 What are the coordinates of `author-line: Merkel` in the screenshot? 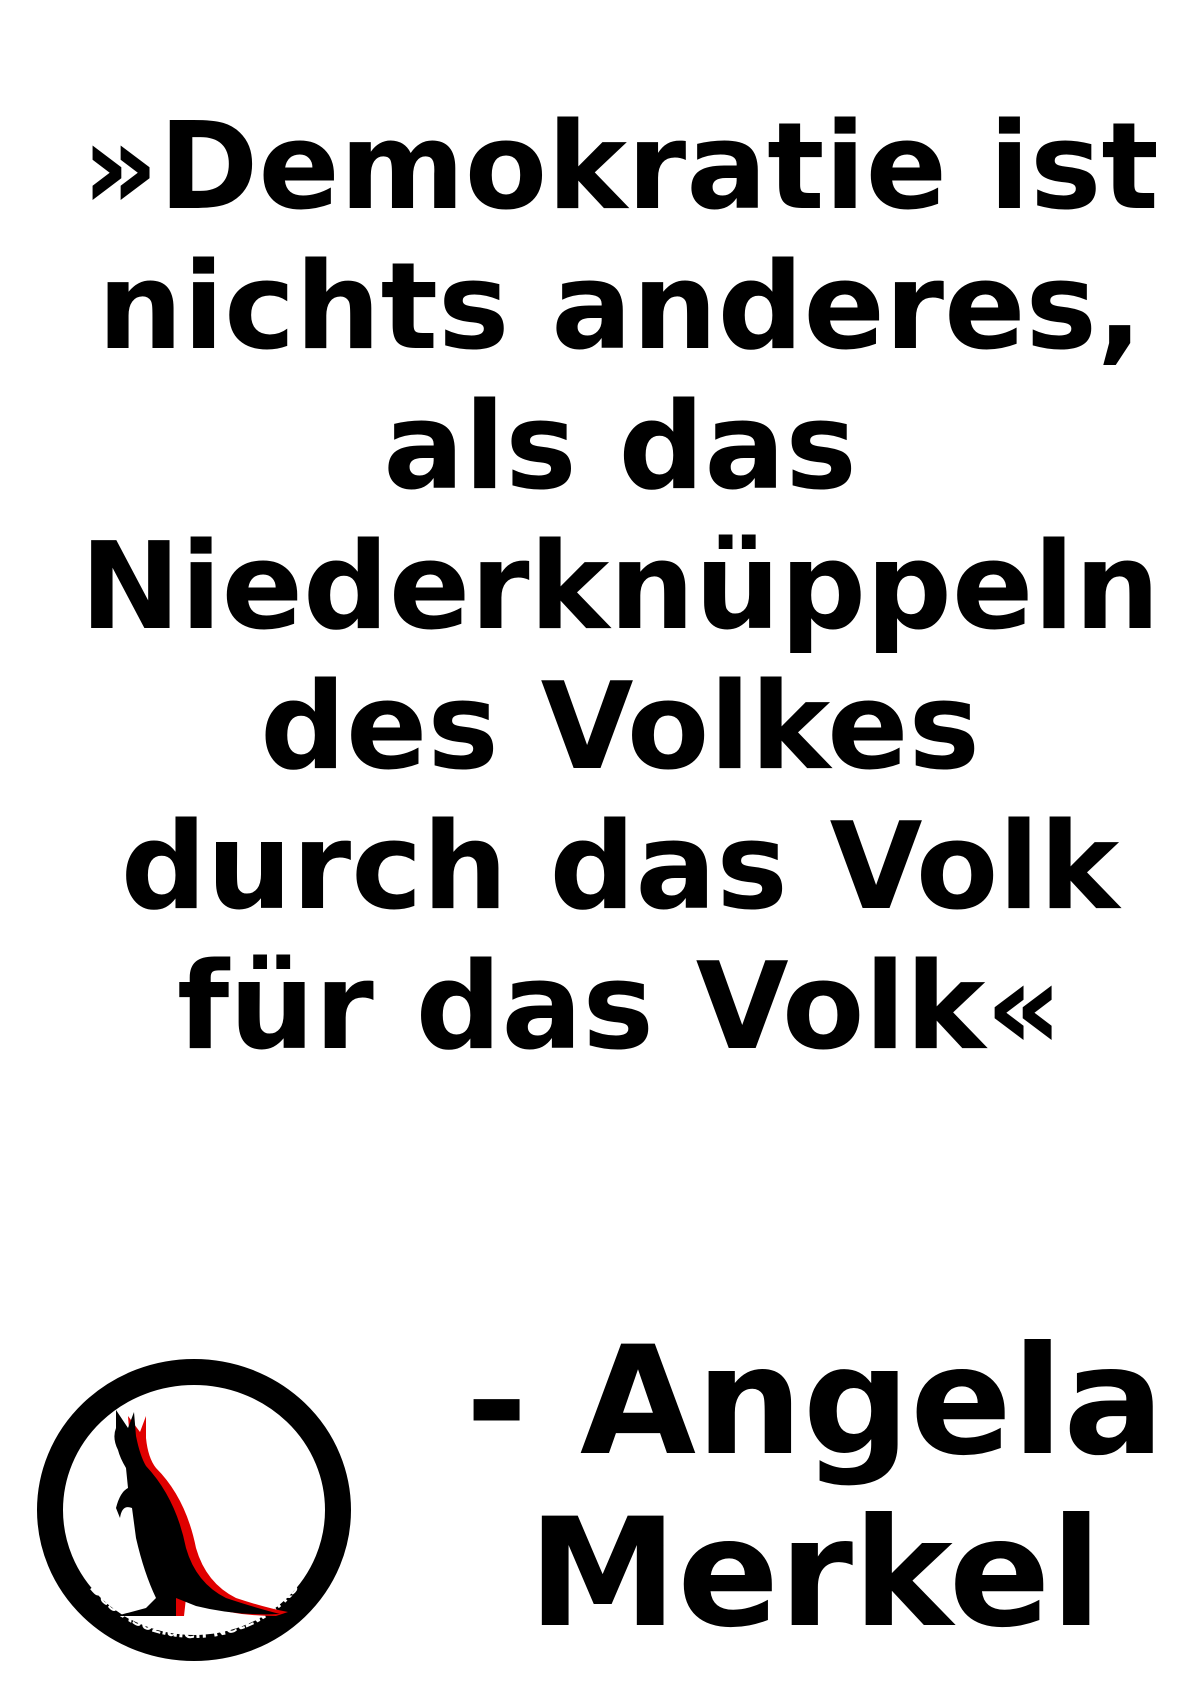 It's located at (815, 1574).